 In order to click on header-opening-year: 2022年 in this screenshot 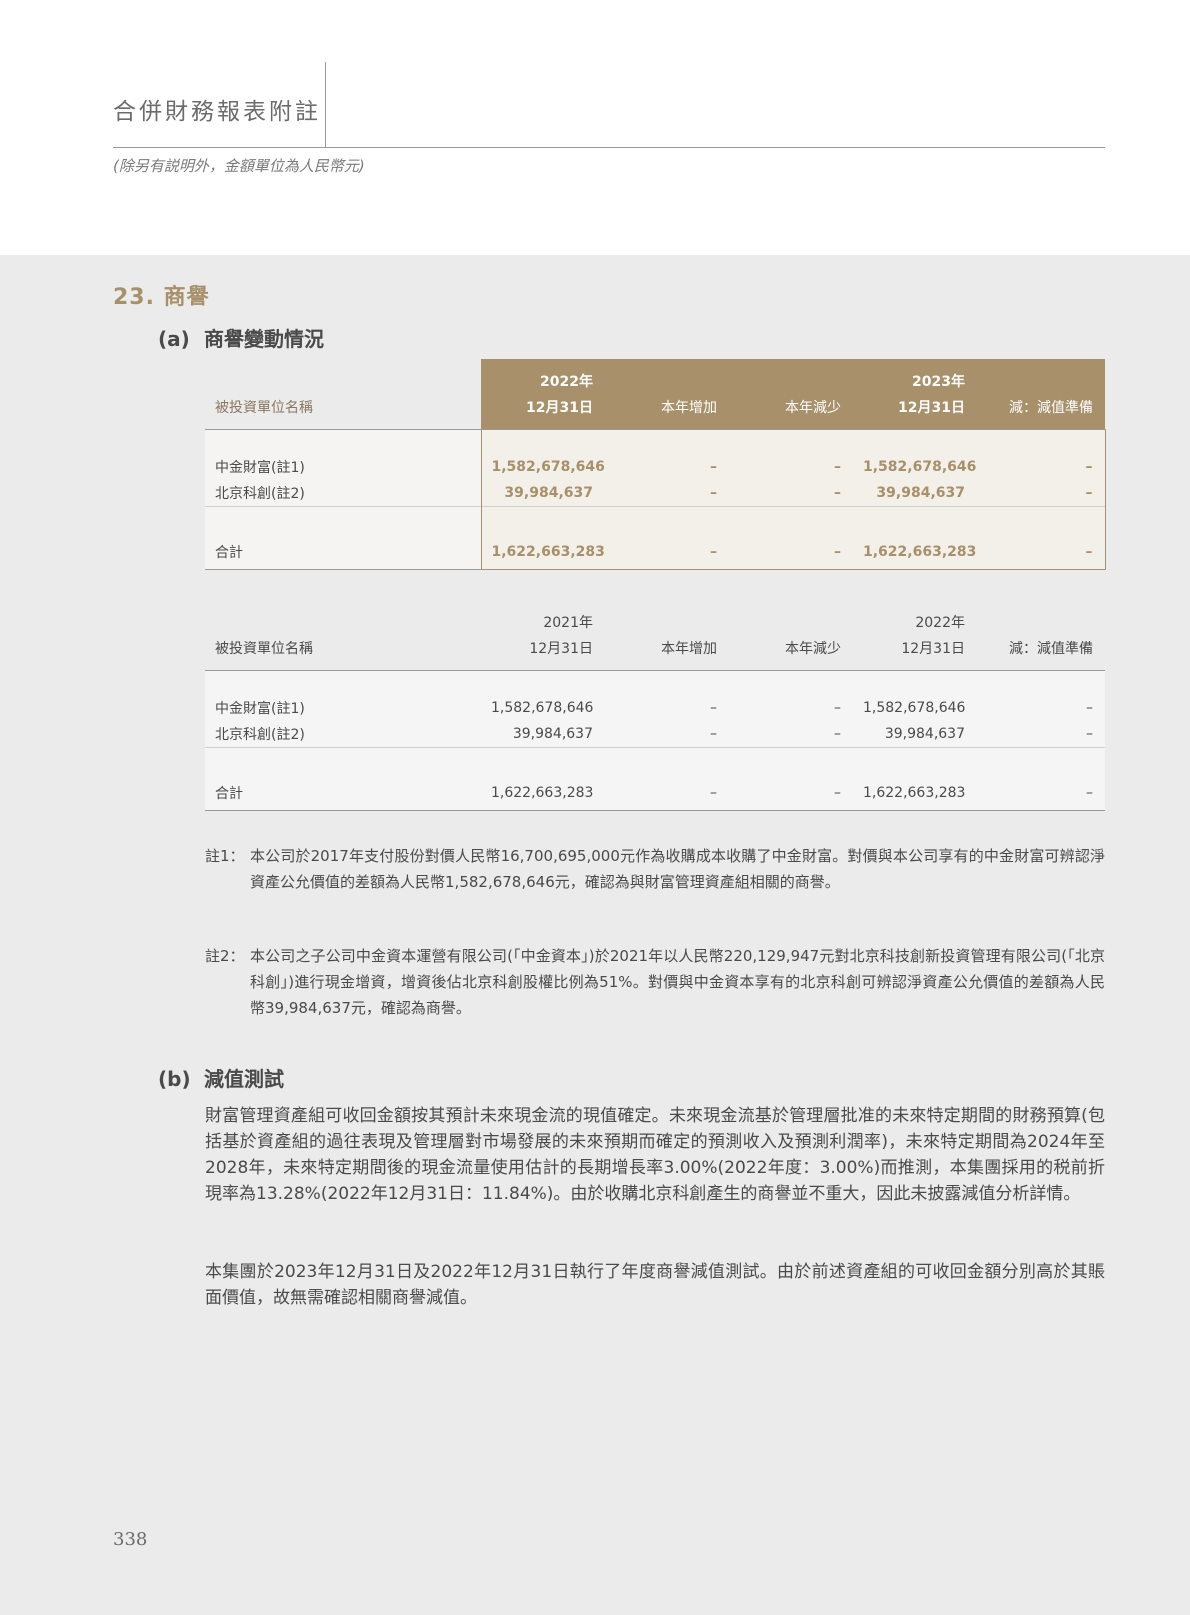, I will do `click(566, 382)`.